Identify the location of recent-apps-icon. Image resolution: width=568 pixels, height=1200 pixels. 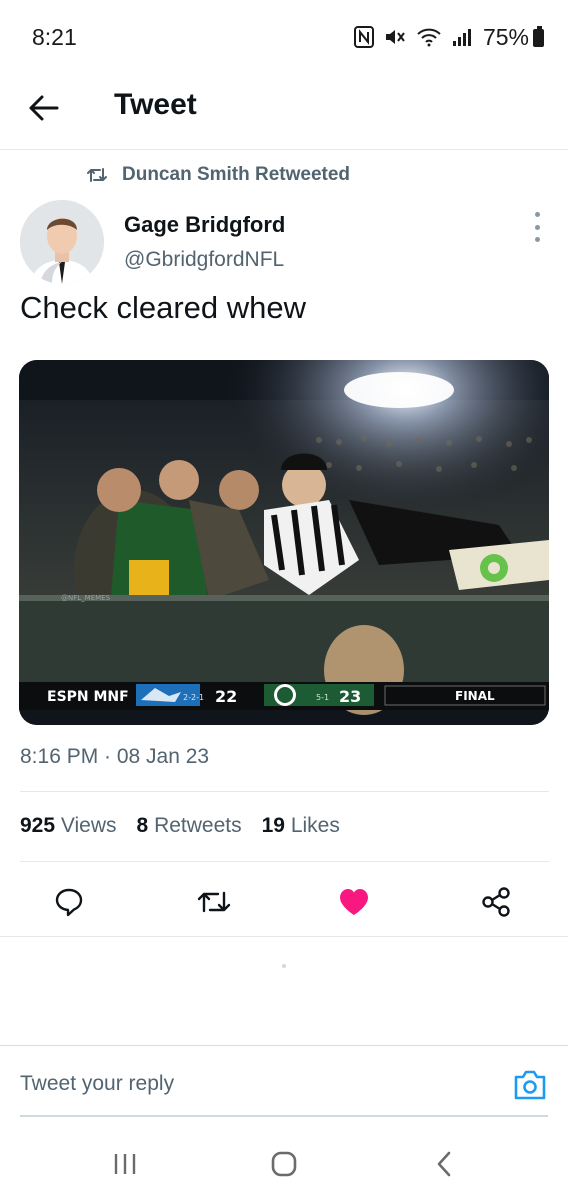
(125, 1164).